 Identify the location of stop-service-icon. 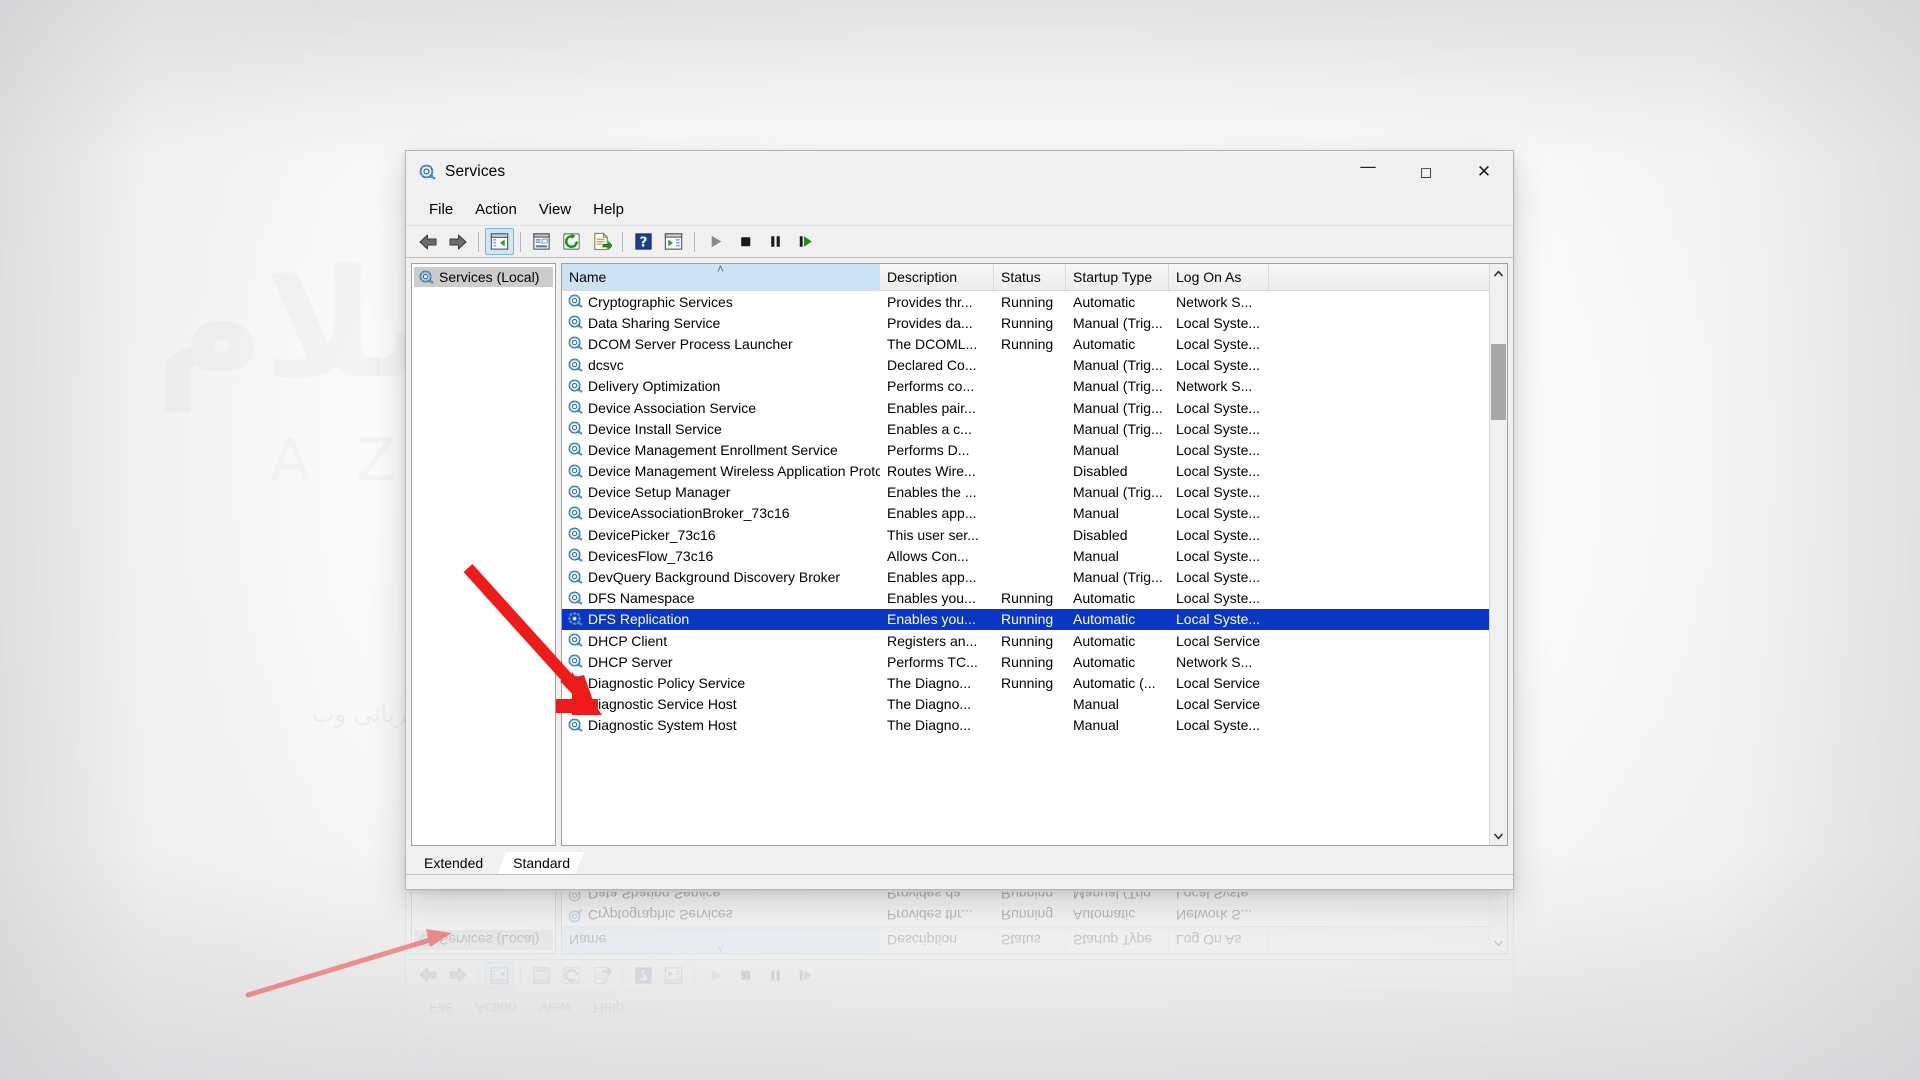
(745, 241).